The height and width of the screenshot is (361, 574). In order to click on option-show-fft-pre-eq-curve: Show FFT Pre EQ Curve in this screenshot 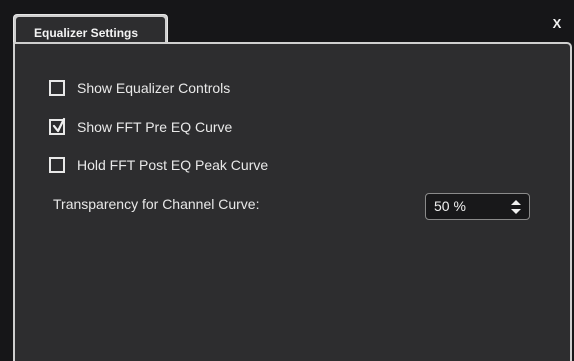, I will do `click(140, 127)`.